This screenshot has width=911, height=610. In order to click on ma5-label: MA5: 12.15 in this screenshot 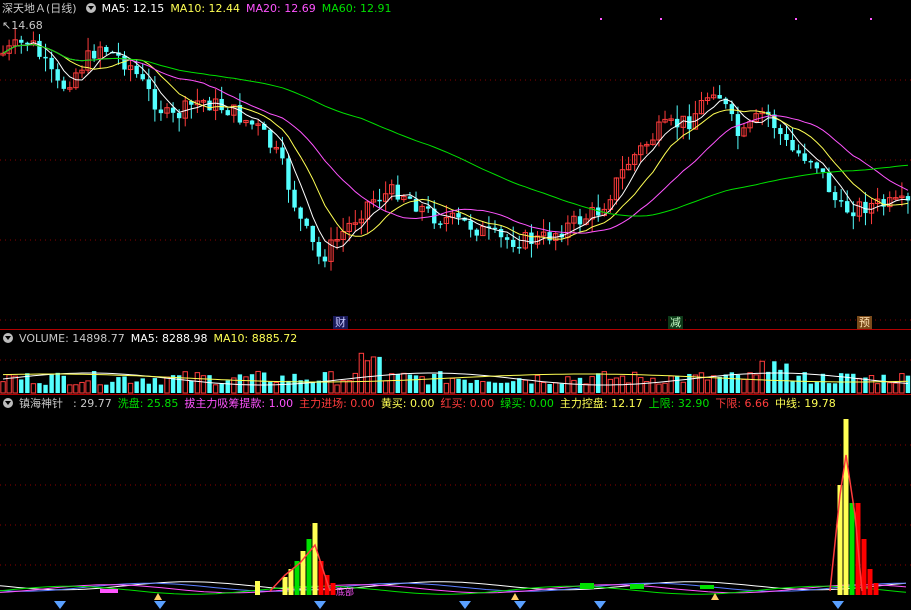, I will do `click(133, 8)`.